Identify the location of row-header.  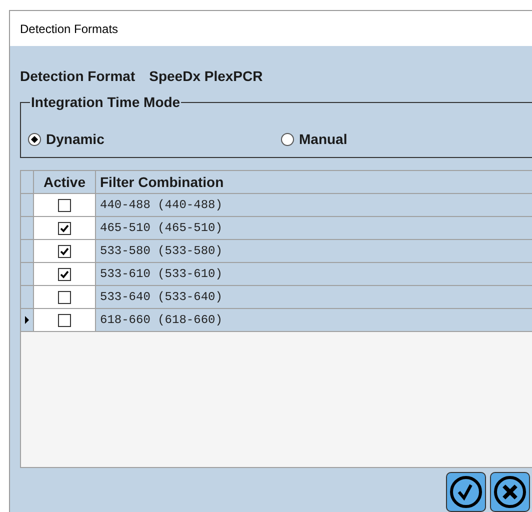
(27, 320).